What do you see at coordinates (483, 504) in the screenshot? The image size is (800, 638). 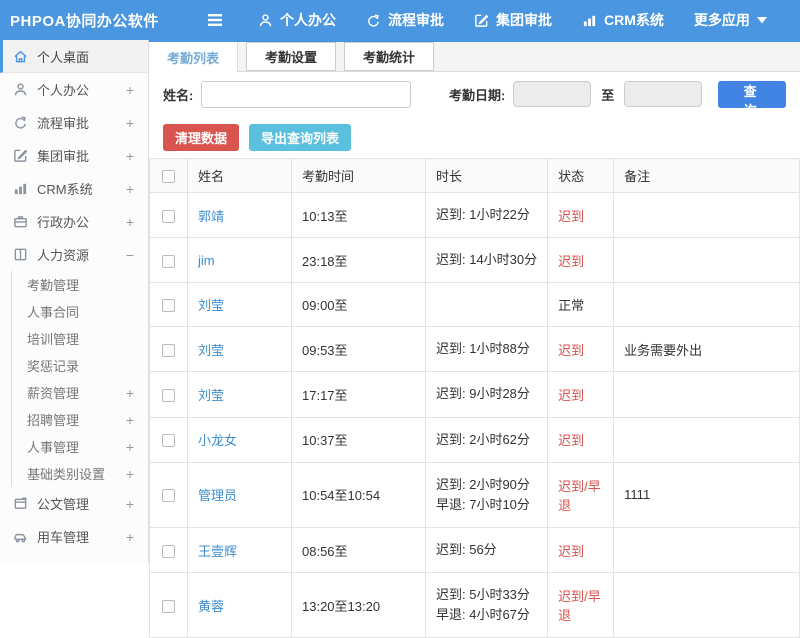 I see `duration-text: 早退: 7小时10分` at bounding box center [483, 504].